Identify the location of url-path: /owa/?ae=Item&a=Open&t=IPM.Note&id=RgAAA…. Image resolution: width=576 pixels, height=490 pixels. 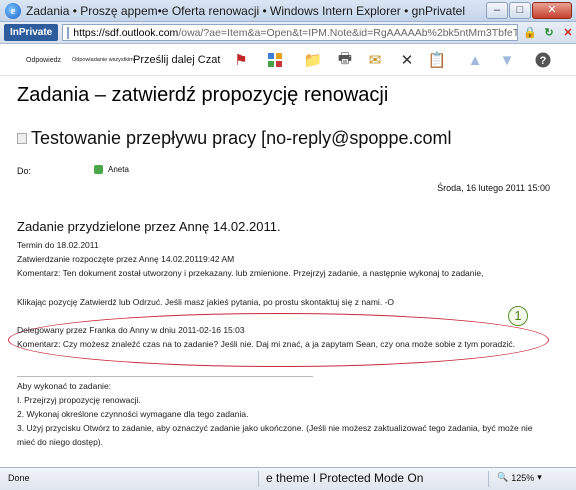
(348, 32).